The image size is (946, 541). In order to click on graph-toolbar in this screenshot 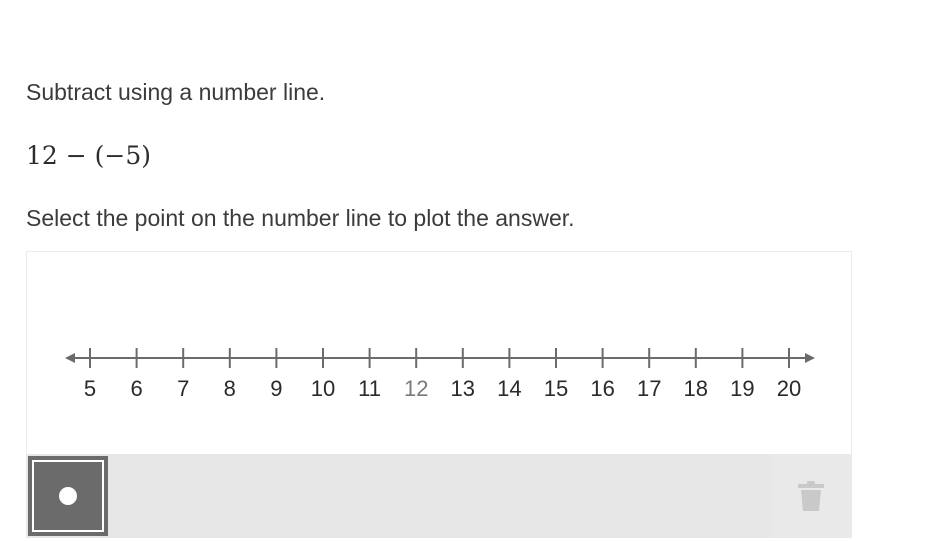, I will do `click(439, 496)`.